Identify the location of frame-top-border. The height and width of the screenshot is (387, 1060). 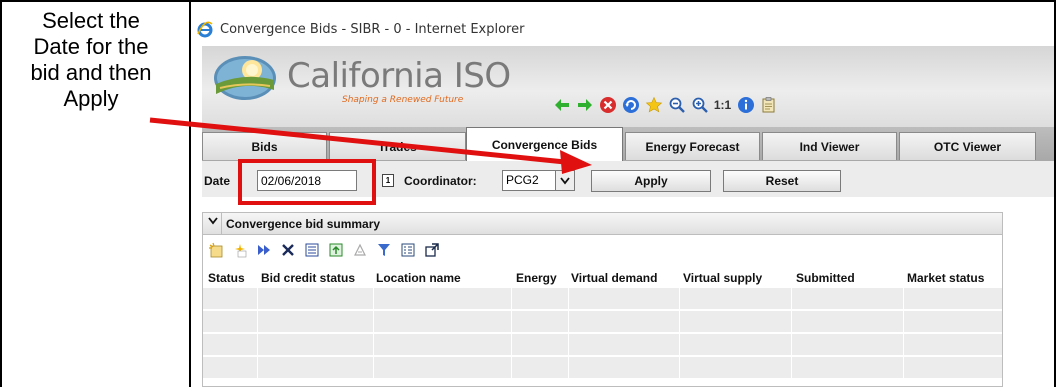
(623, 1).